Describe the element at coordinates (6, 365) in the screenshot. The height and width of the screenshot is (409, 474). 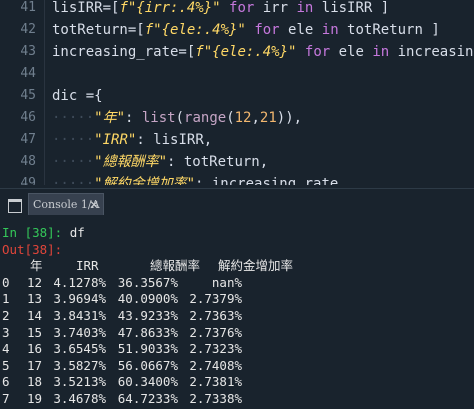
I see `table-cell: 5` at that location.